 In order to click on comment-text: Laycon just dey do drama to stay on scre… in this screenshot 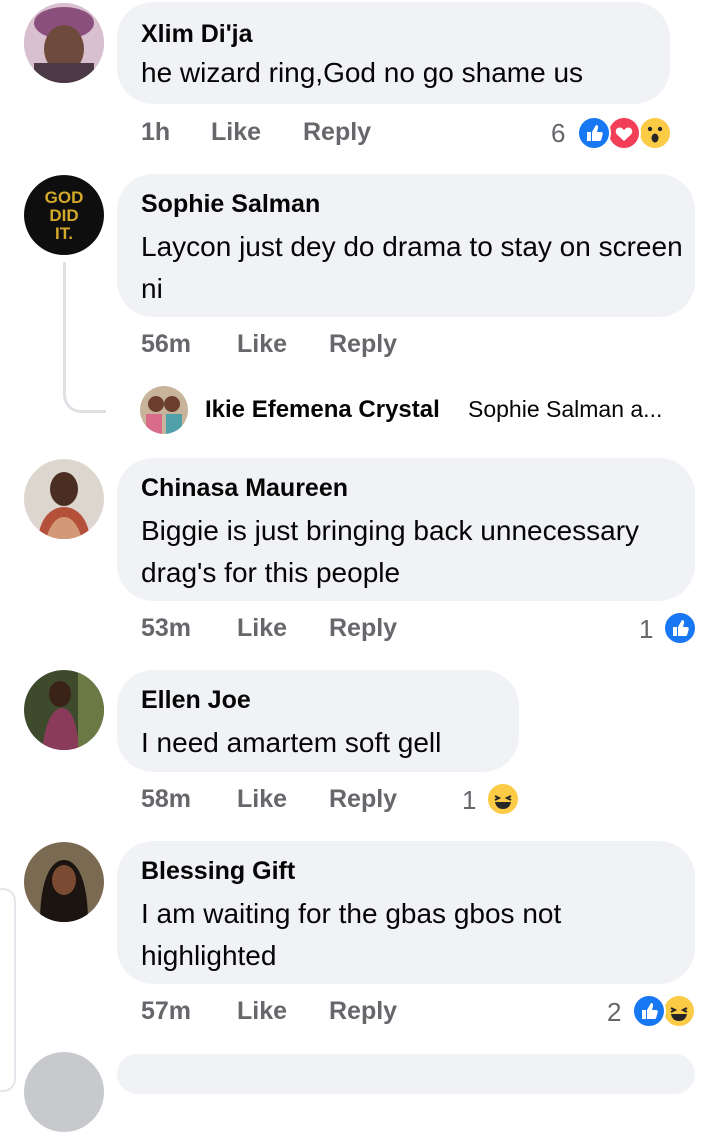, I will do `click(412, 267)`.